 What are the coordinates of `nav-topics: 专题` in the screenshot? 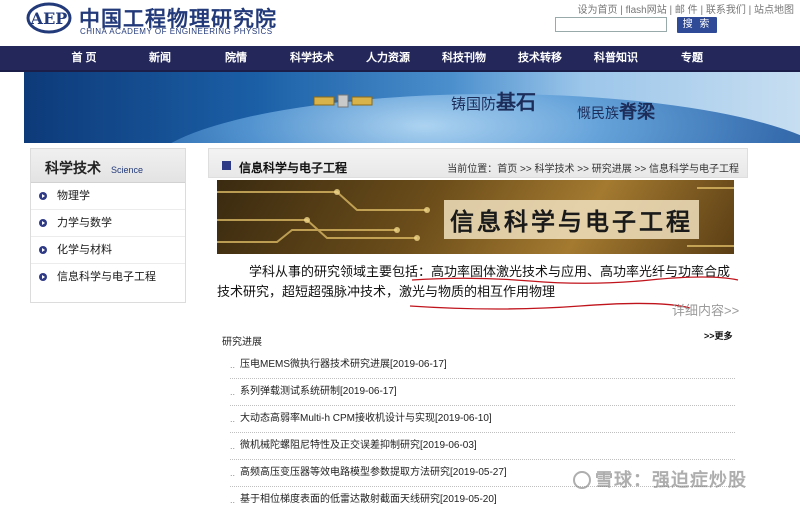 It's located at (692, 58).